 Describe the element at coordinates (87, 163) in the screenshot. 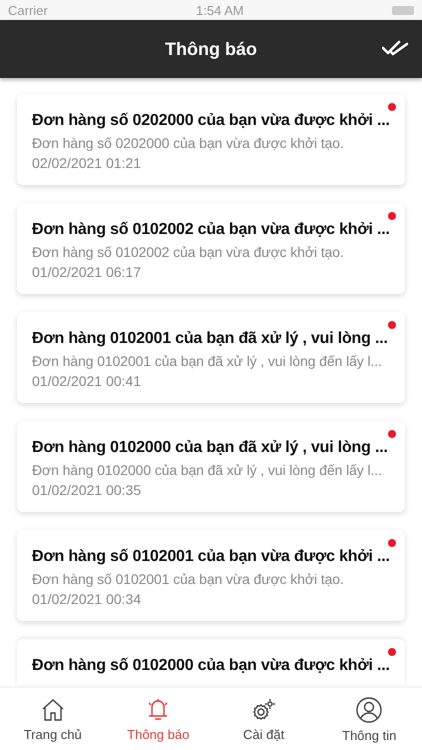

I see `notification-time: 02/02/2021 01:21` at that location.